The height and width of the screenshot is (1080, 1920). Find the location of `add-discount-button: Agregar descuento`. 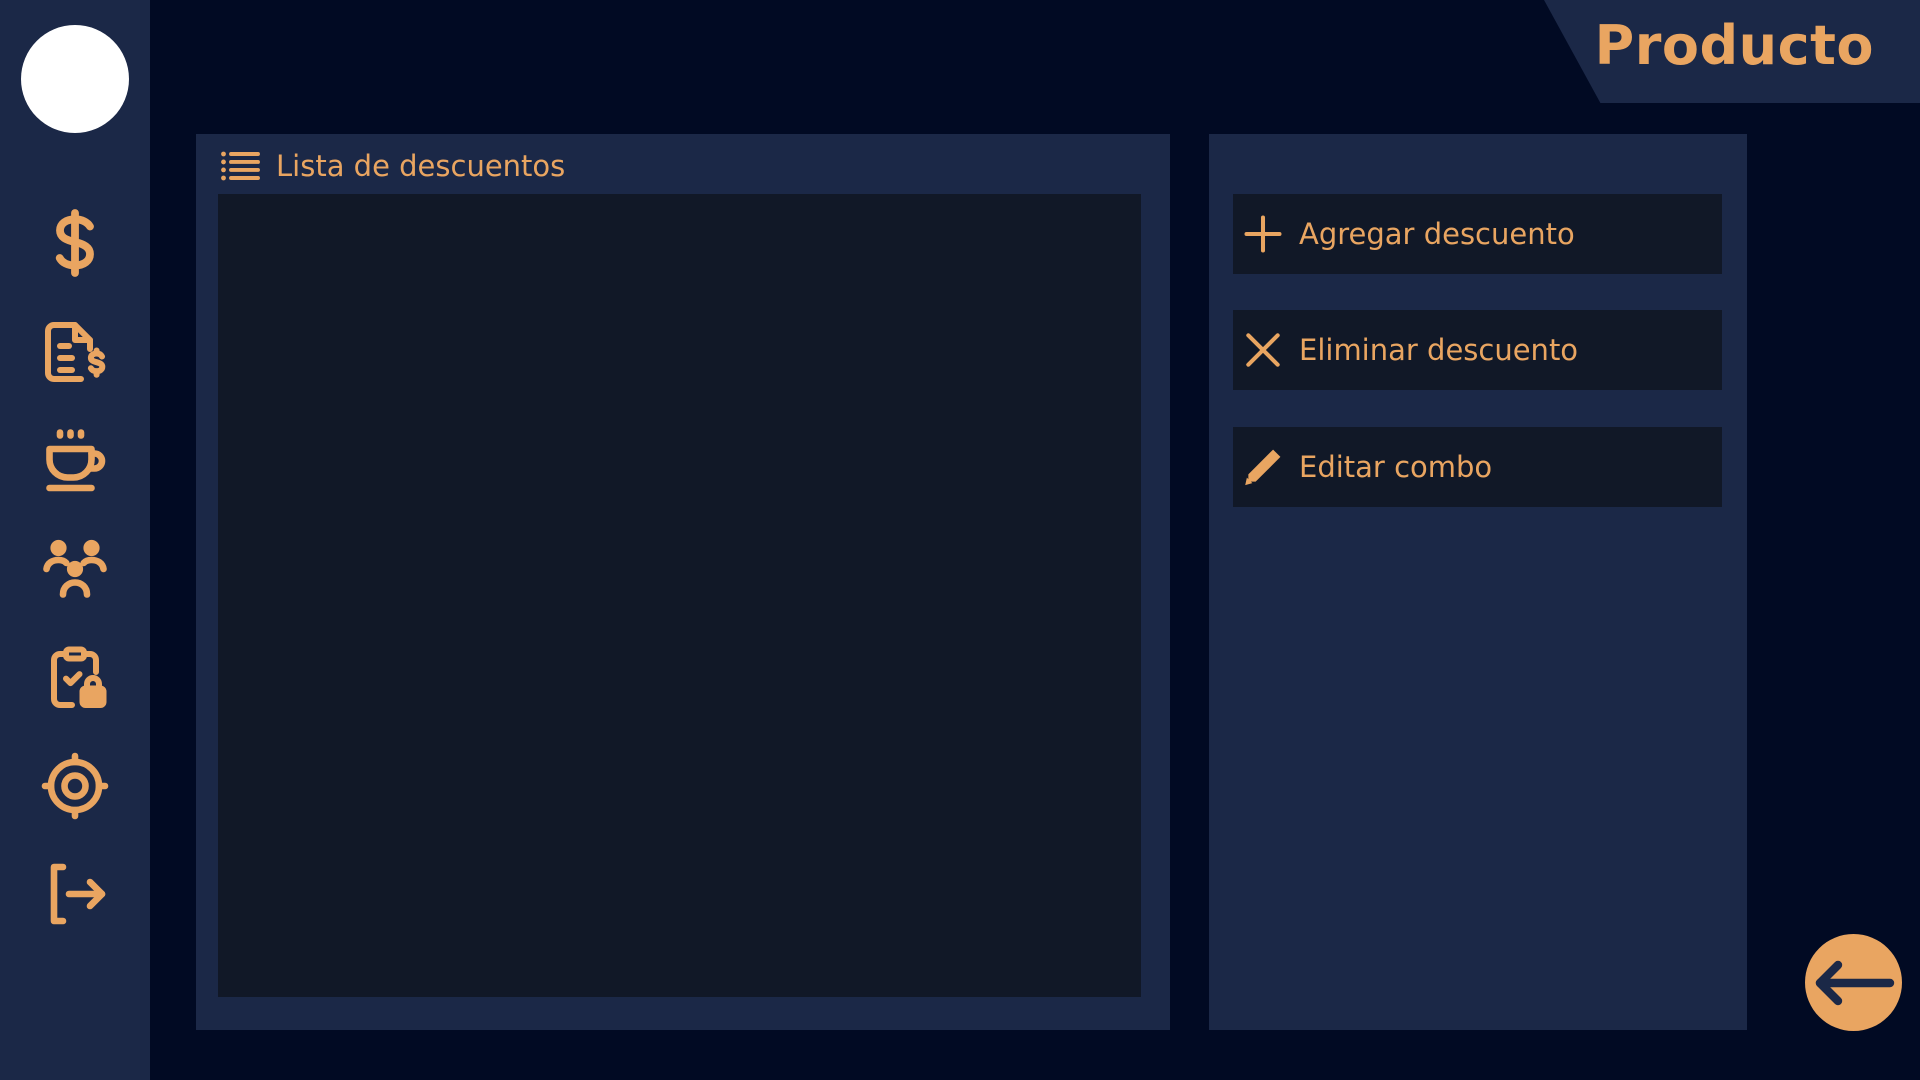

add-discount-button: Agregar descuento is located at coordinates (1477, 234).